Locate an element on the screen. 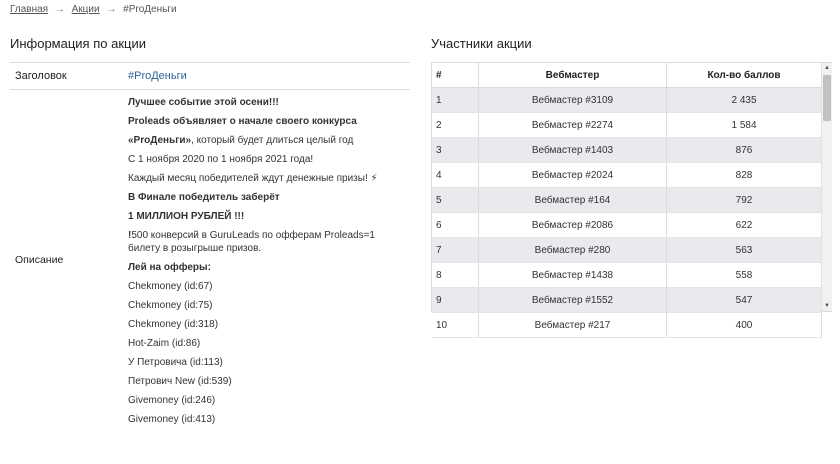  row-points: 547 is located at coordinates (744, 300).